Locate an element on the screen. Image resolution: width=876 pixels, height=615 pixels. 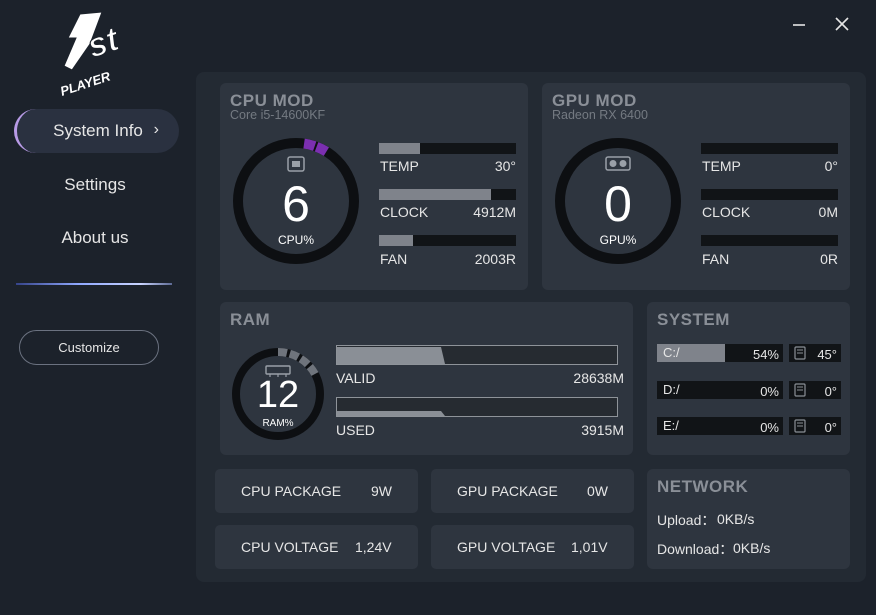
gpu-fan-label: FAN is located at coordinates (716, 259).